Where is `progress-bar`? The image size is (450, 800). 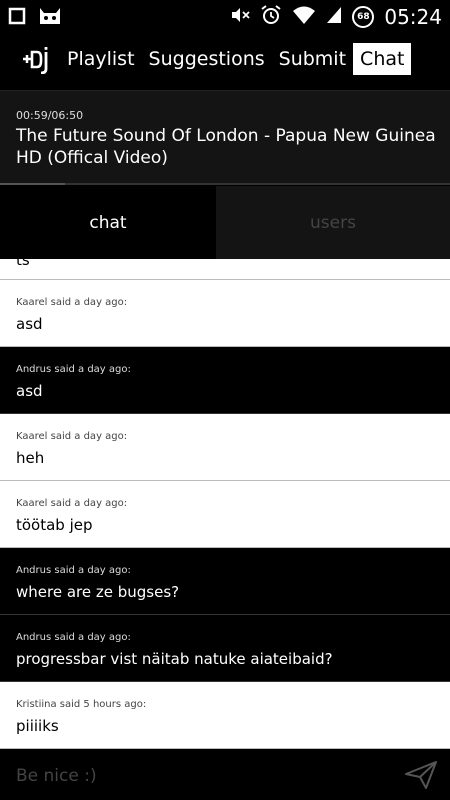 progress-bar is located at coordinates (225, 184).